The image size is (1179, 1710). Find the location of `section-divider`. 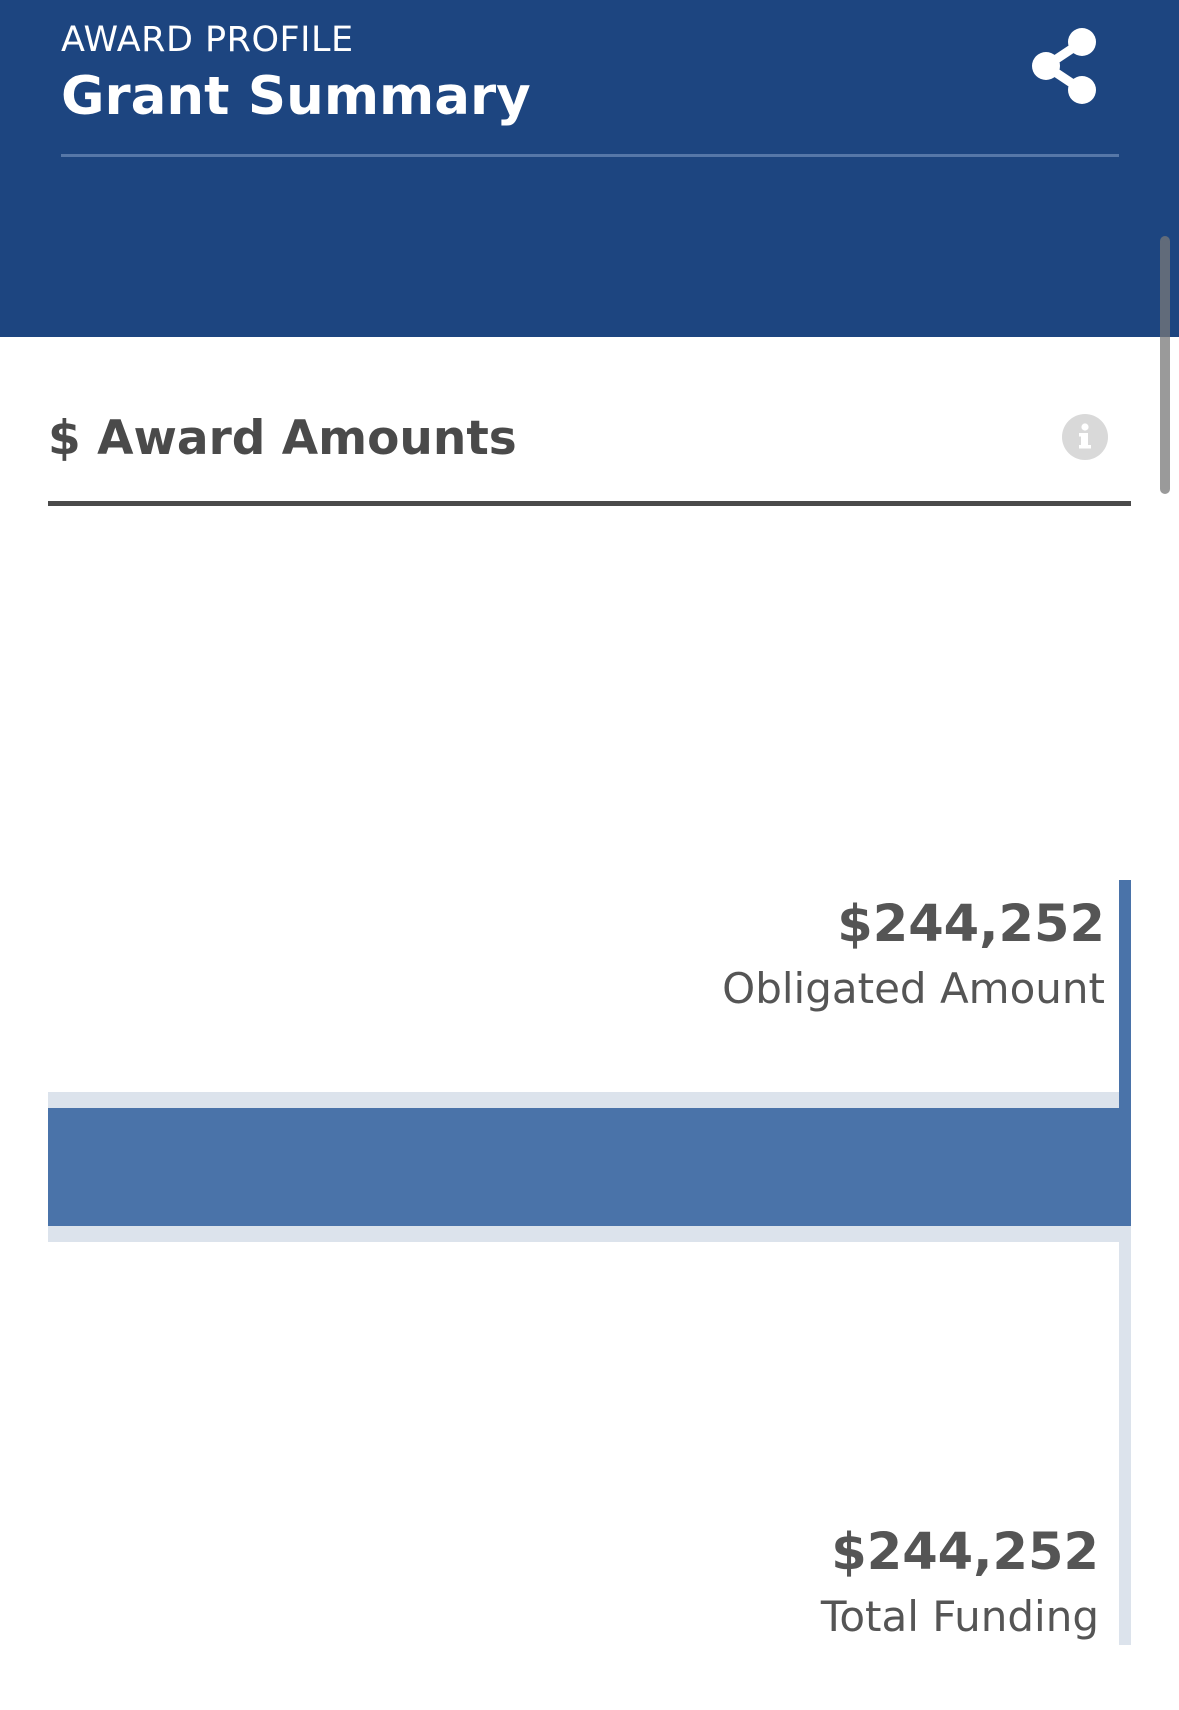

section-divider is located at coordinates (589, 503).